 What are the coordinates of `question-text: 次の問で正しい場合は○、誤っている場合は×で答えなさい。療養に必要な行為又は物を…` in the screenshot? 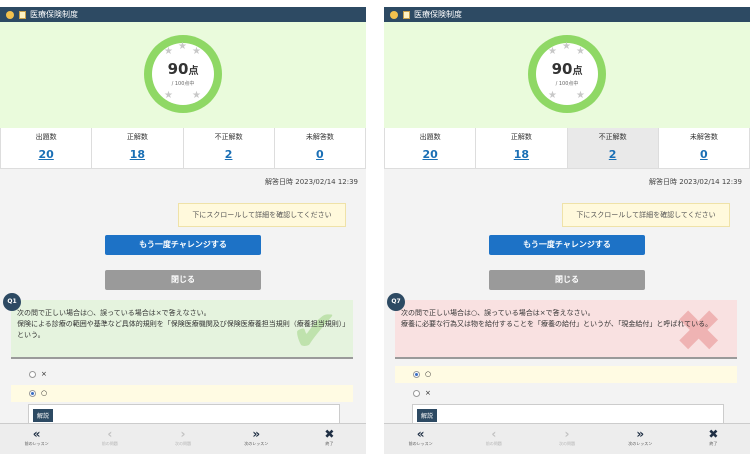 It's located at (566, 319).